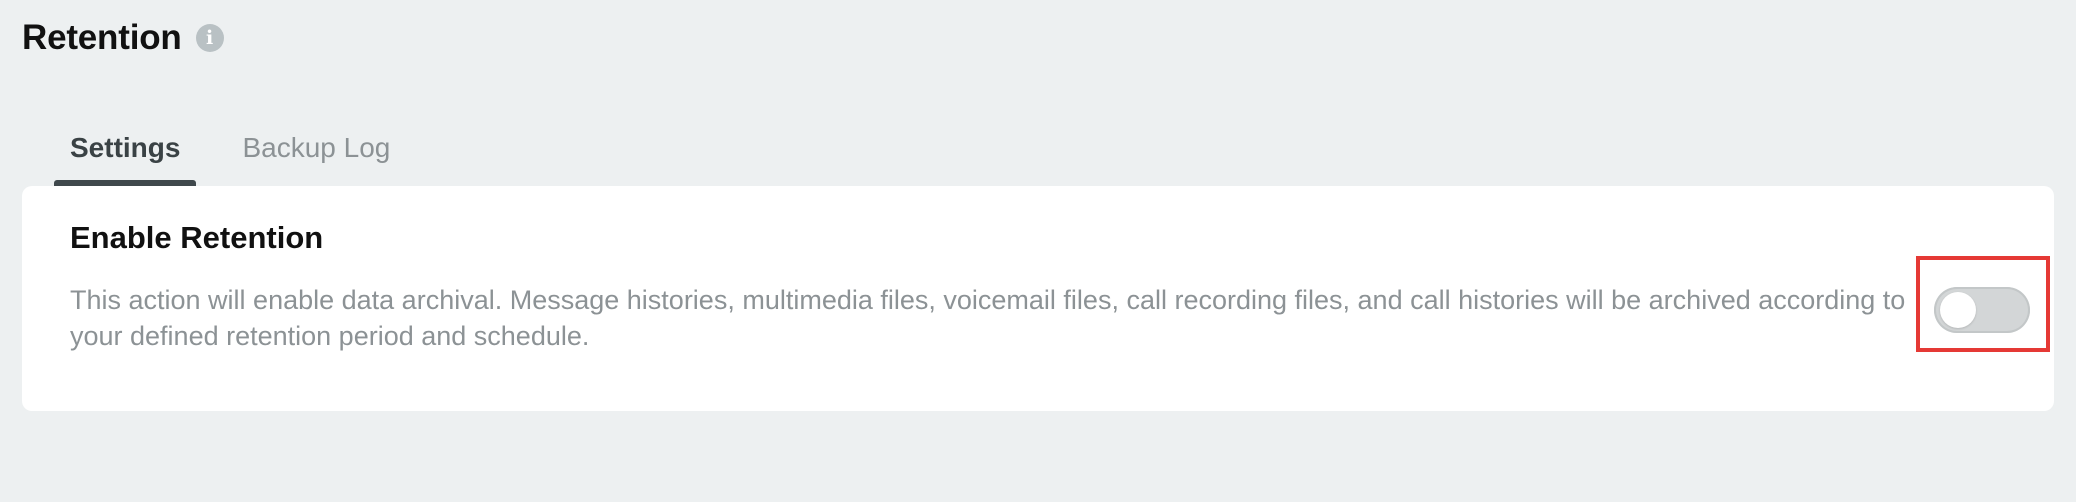  I want to click on toggle-knob, so click(1958, 310).